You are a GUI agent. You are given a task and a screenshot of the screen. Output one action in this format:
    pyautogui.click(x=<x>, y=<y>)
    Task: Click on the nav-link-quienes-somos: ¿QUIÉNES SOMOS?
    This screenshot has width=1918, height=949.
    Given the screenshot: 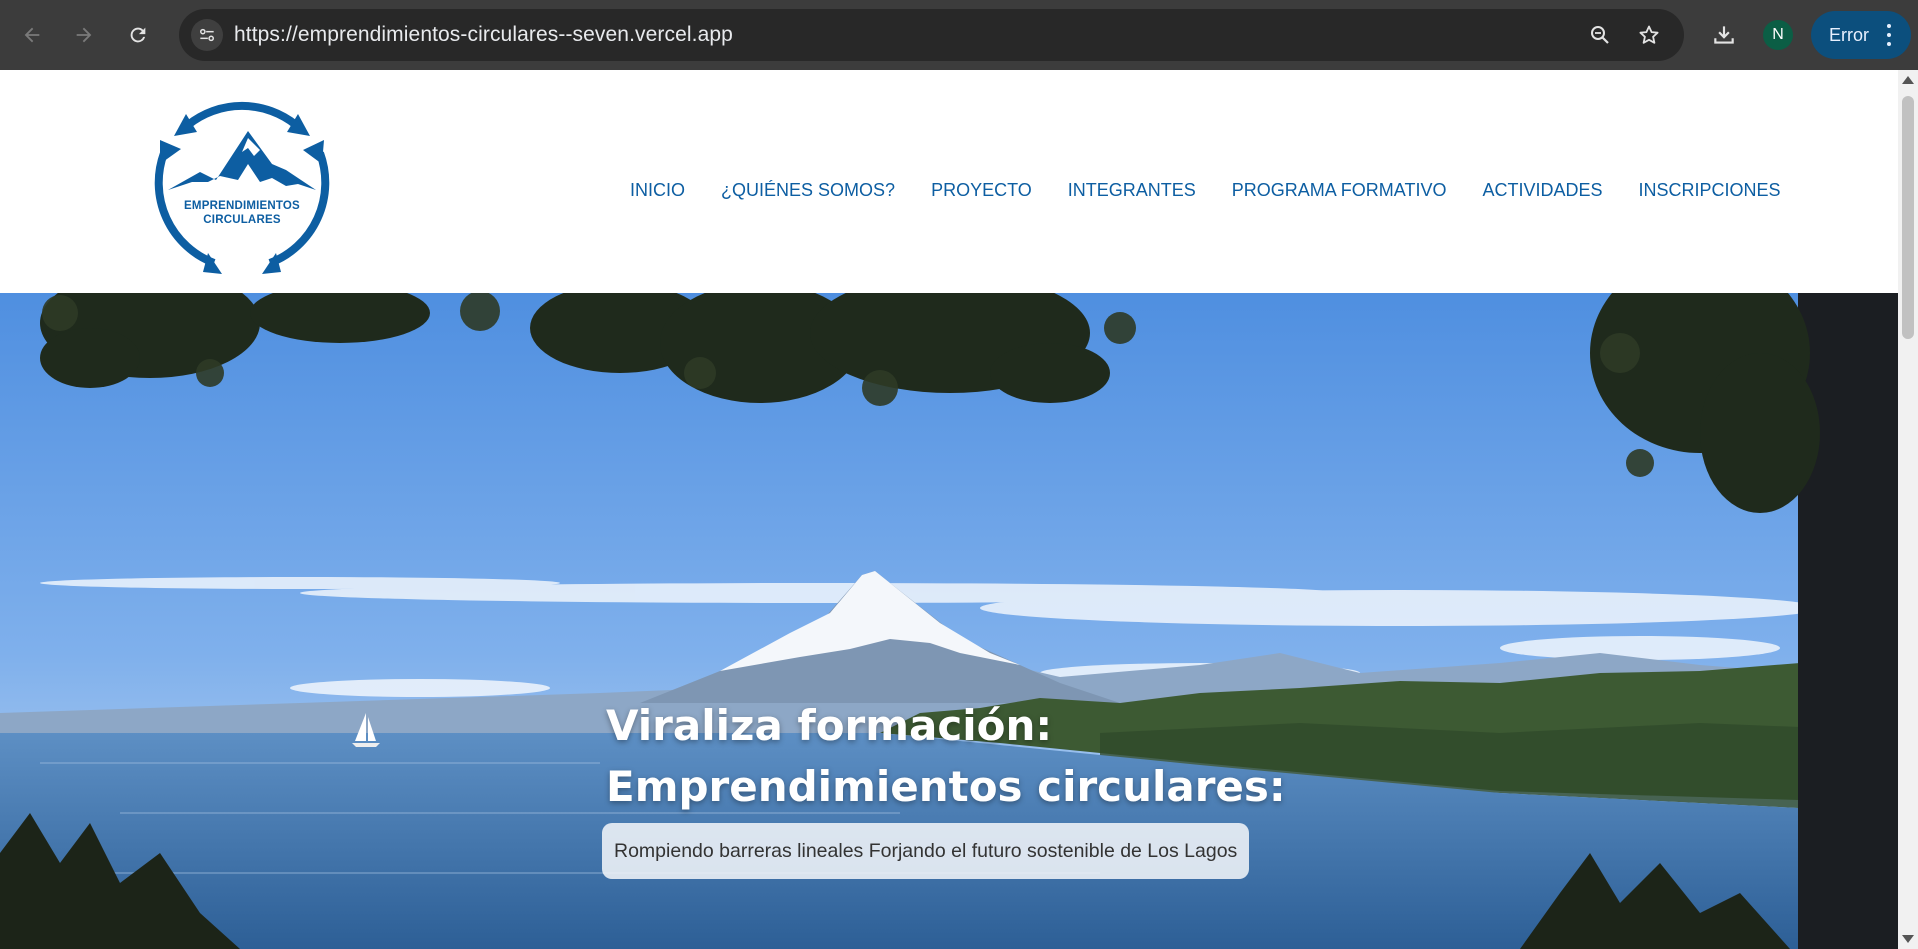 What is the action you would take?
    pyautogui.click(x=808, y=190)
    